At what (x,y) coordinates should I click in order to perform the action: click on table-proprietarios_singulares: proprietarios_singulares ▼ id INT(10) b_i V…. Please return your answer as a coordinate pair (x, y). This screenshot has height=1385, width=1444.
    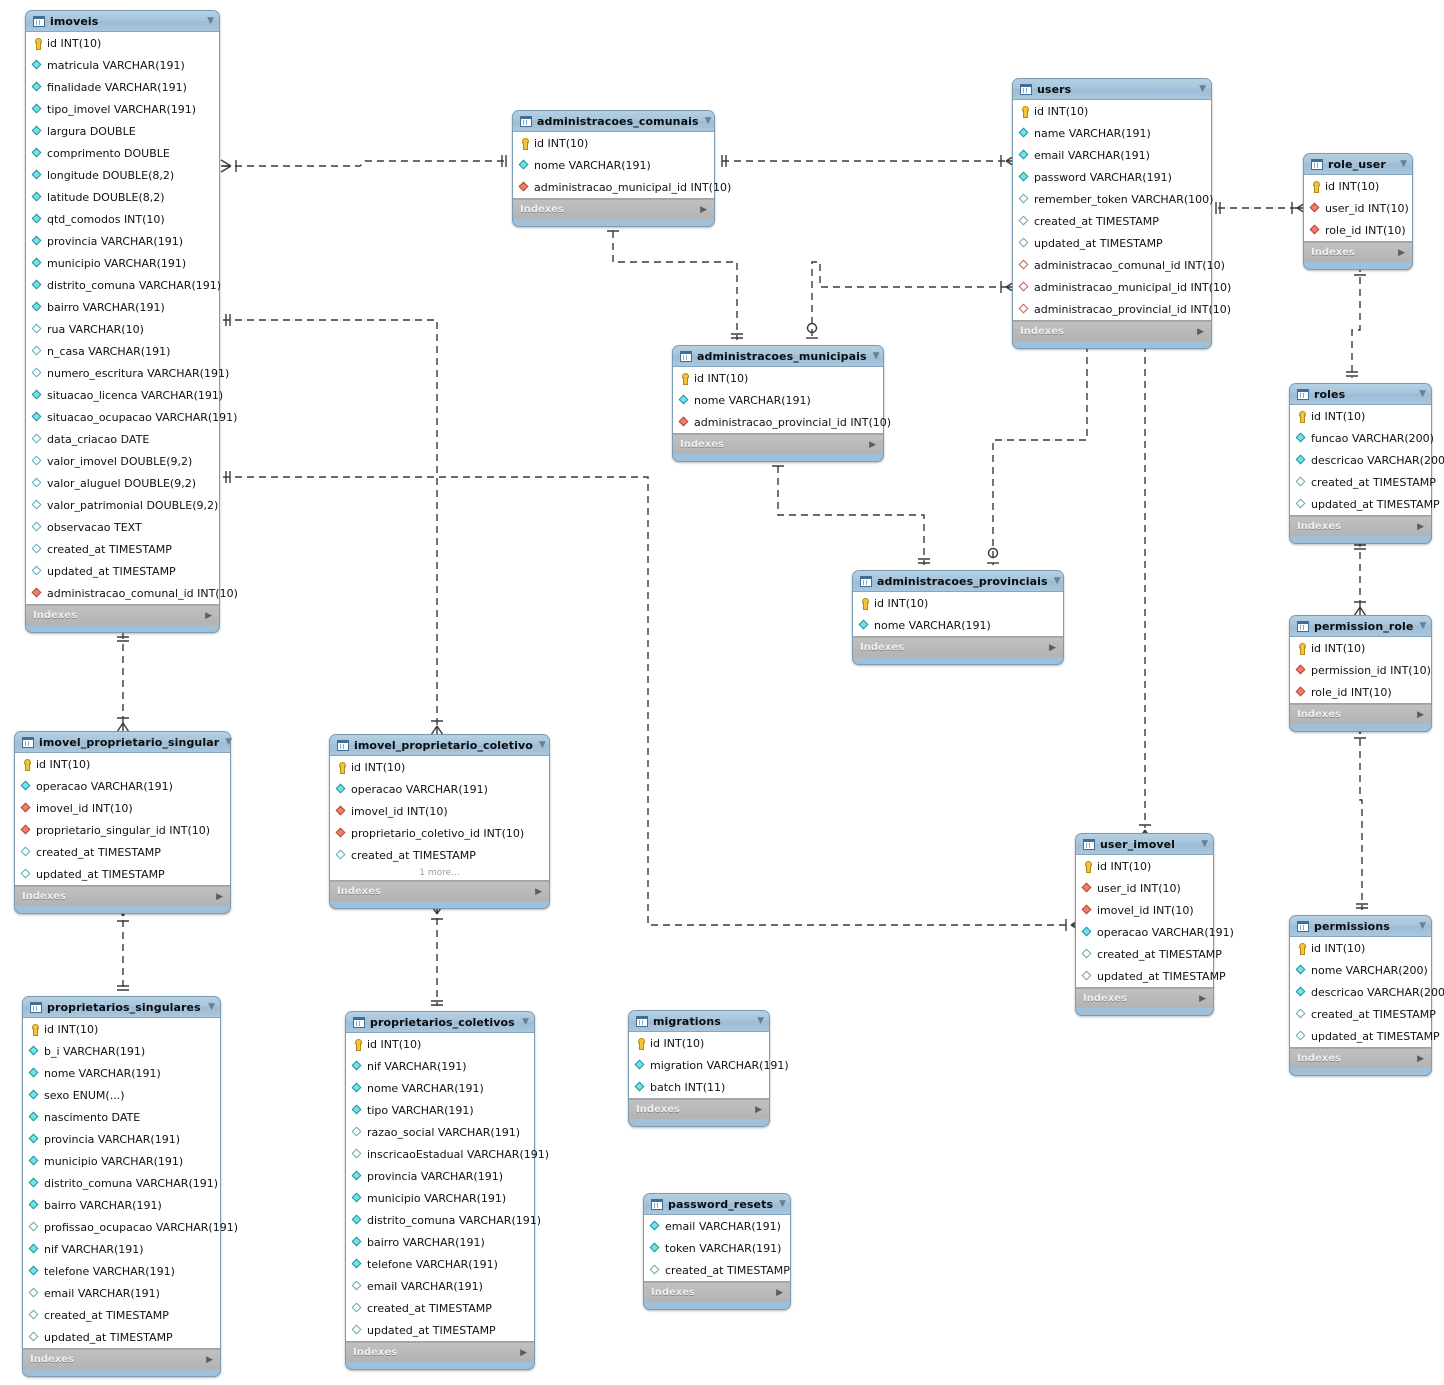
    Looking at the image, I should click on (130, 1186).